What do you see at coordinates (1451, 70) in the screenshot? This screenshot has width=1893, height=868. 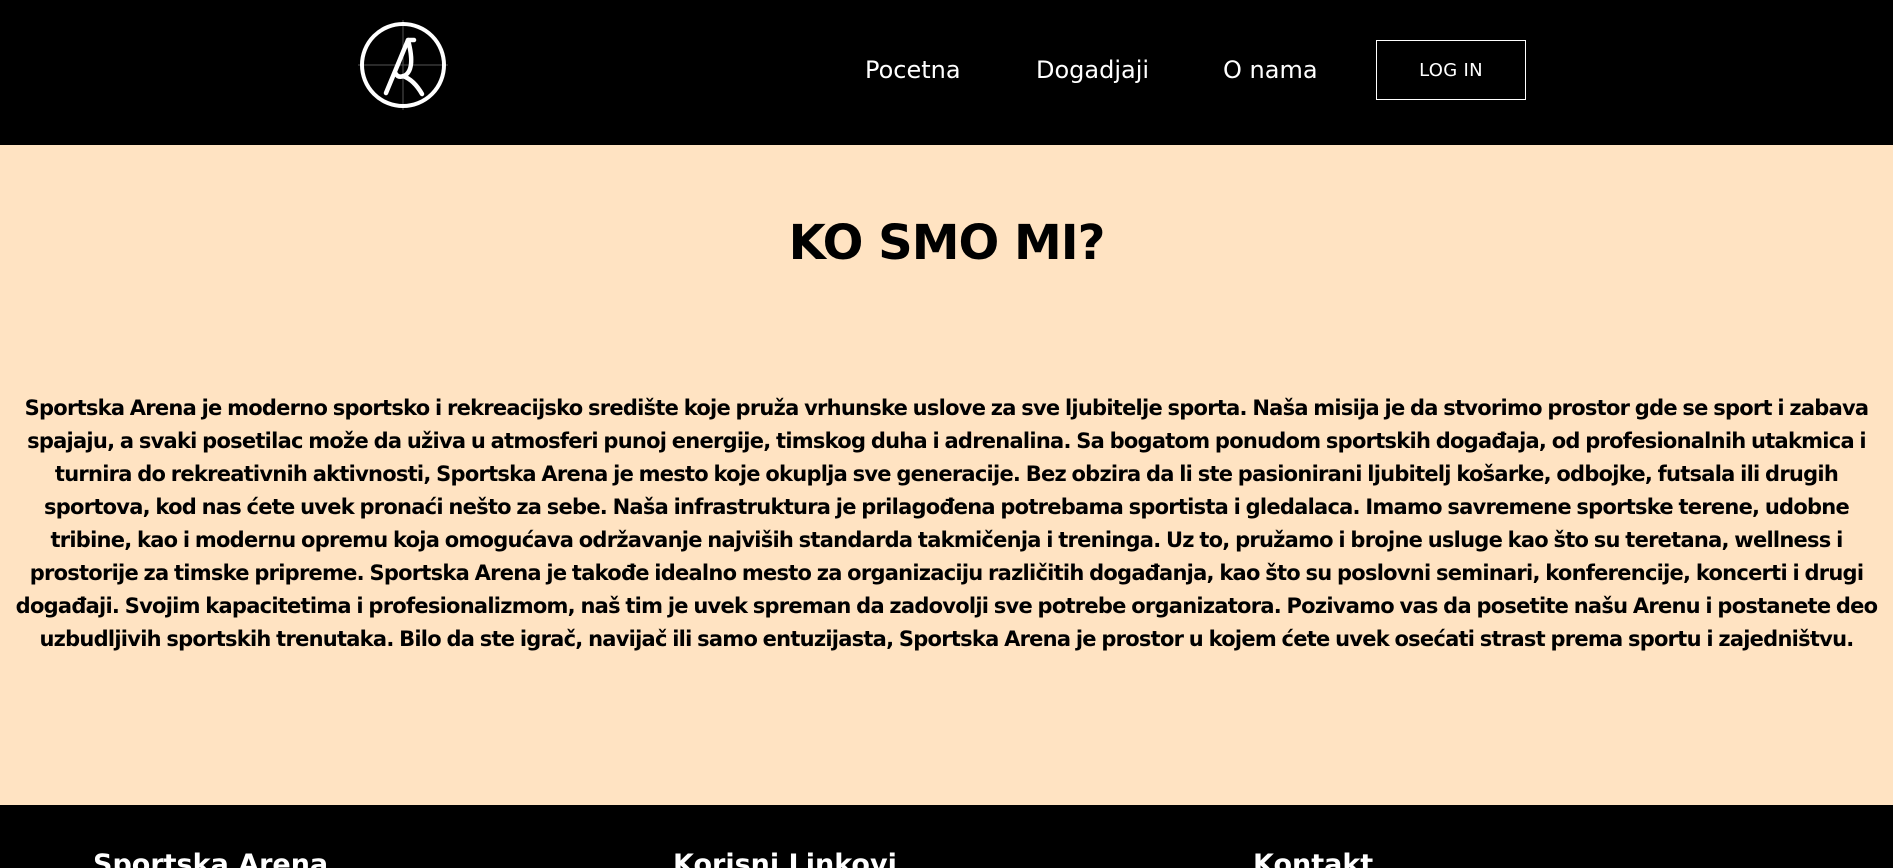 I see `login-button: LOG IN` at bounding box center [1451, 70].